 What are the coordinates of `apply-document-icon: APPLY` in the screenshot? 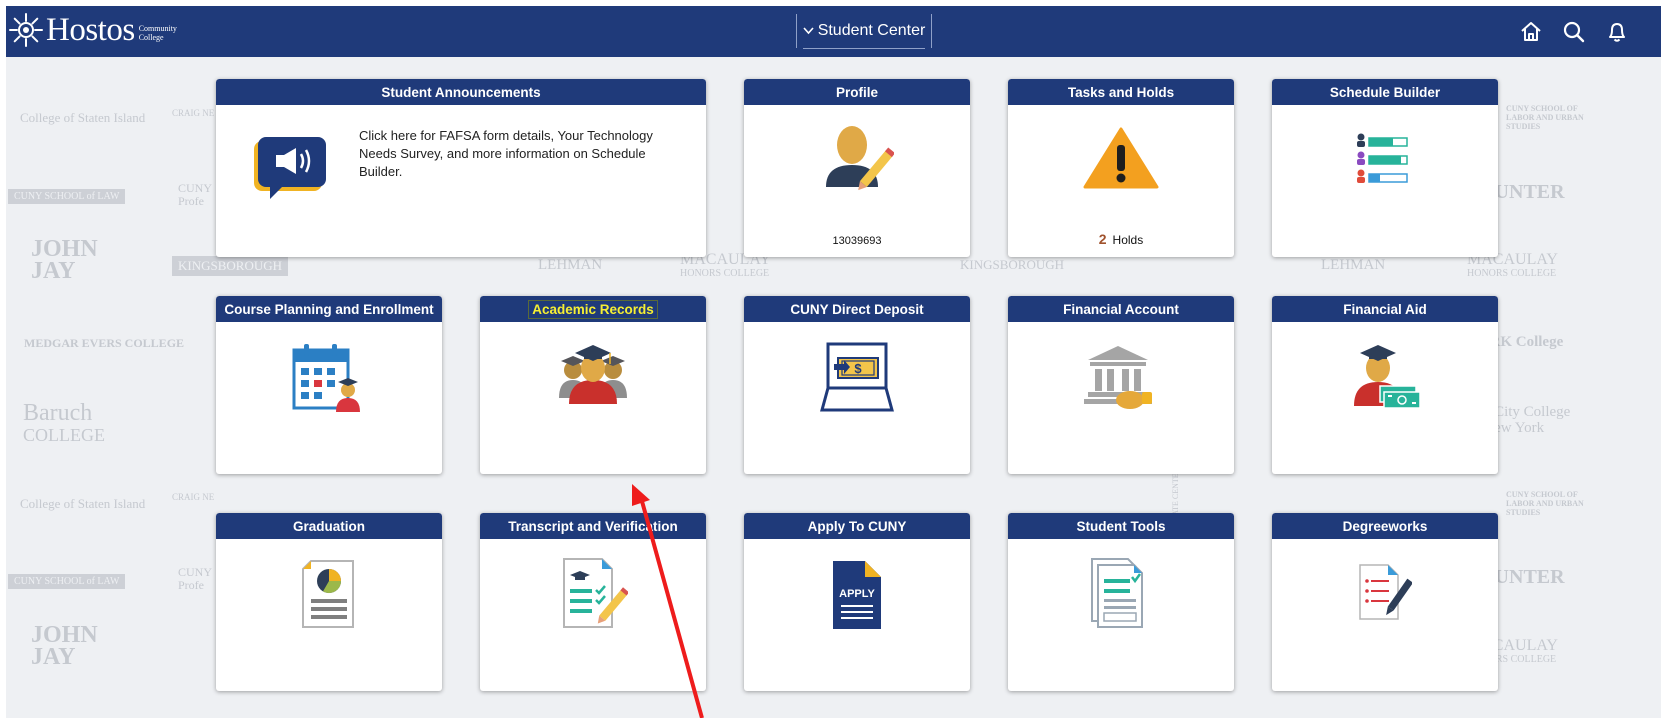 It's located at (857, 597).